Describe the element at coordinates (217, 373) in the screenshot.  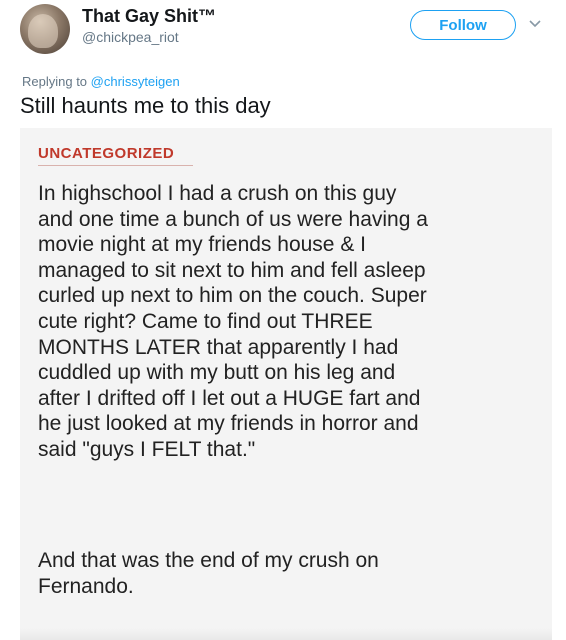
I see `story-line: cuddled up with my butt on his leg and` at that location.